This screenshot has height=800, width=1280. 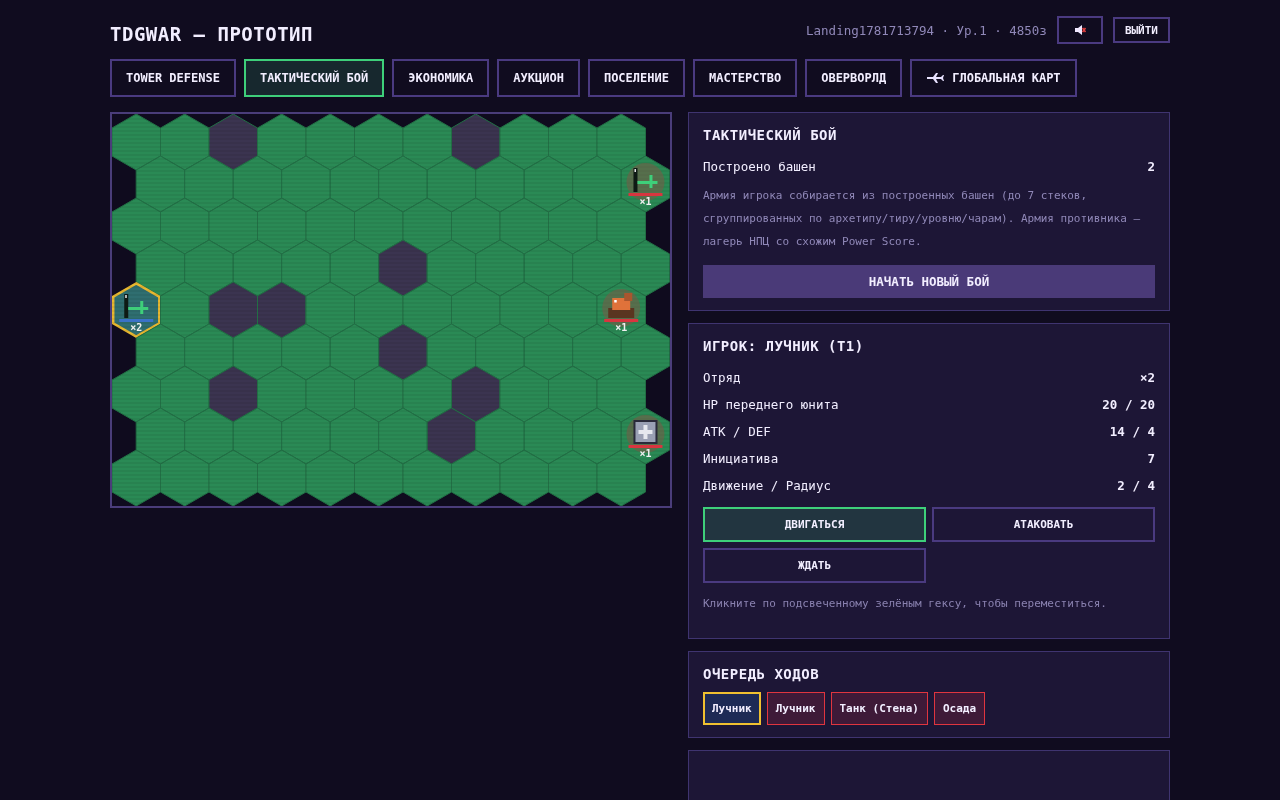 What do you see at coordinates (636, 78) in the screenshot?
I see `nav-tab: ПОСЕЛЕНИЕ` at bounding box center [636, 78].